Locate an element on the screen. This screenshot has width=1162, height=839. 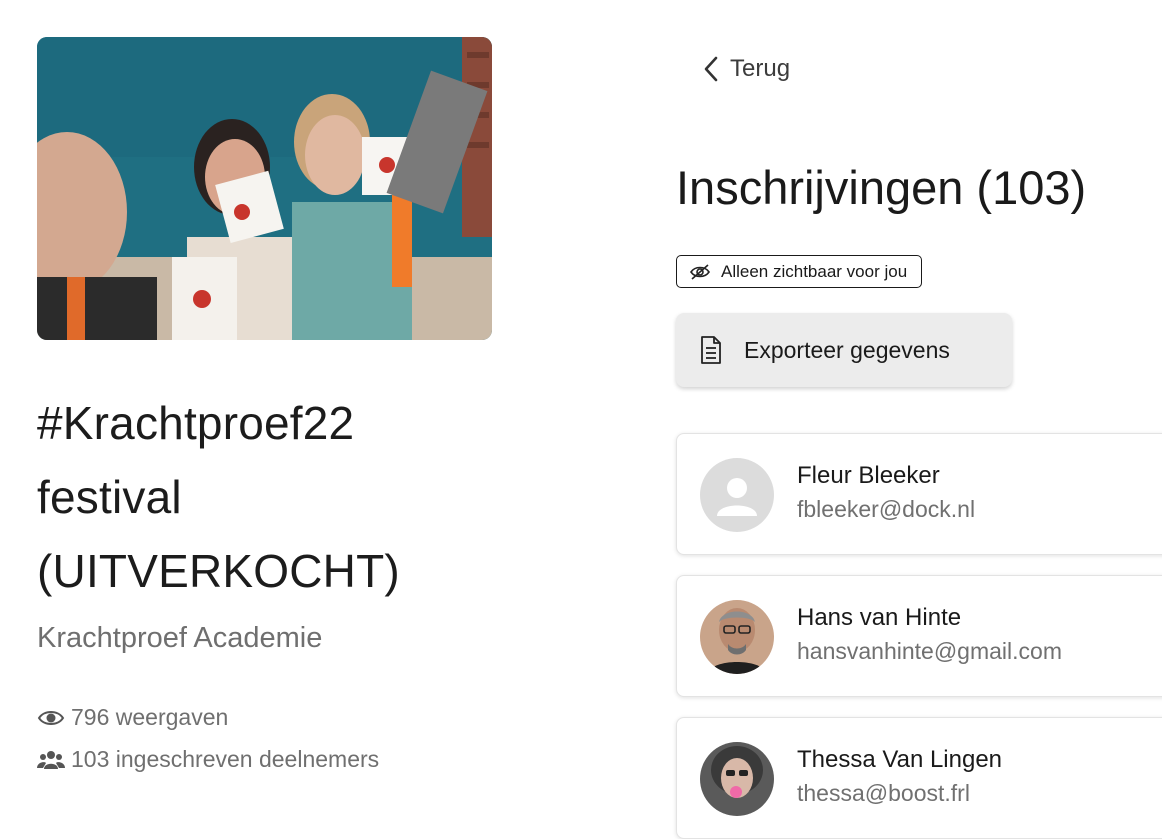
list-item: Fleur Bleeker fbleeker@dock.nl is located at coordinates (919, 494).